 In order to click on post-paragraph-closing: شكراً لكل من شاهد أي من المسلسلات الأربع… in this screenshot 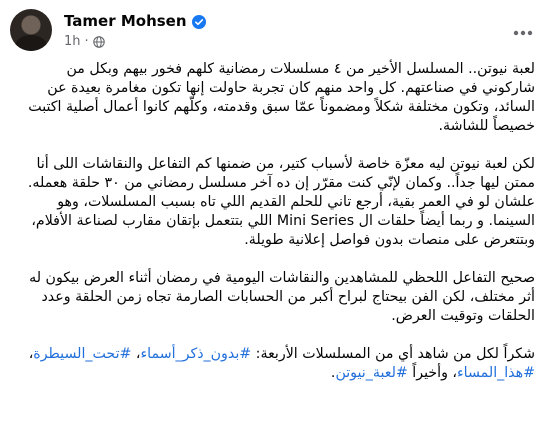, I will do `click(274, 364)`.